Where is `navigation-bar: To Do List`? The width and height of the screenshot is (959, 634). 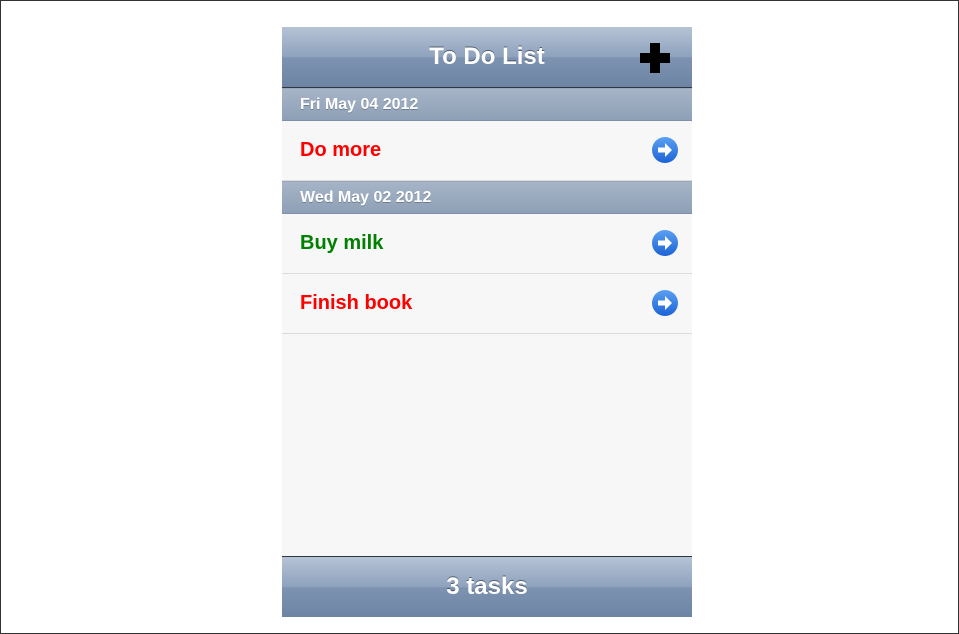
navigation-bar: To Do List is located at coordinates (487, 57).